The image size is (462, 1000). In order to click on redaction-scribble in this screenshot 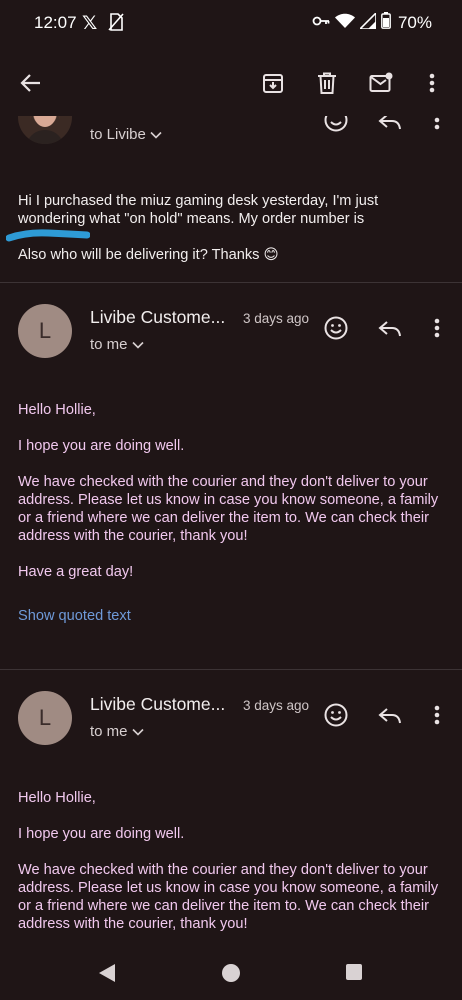, I will do `click(48, 235)`.